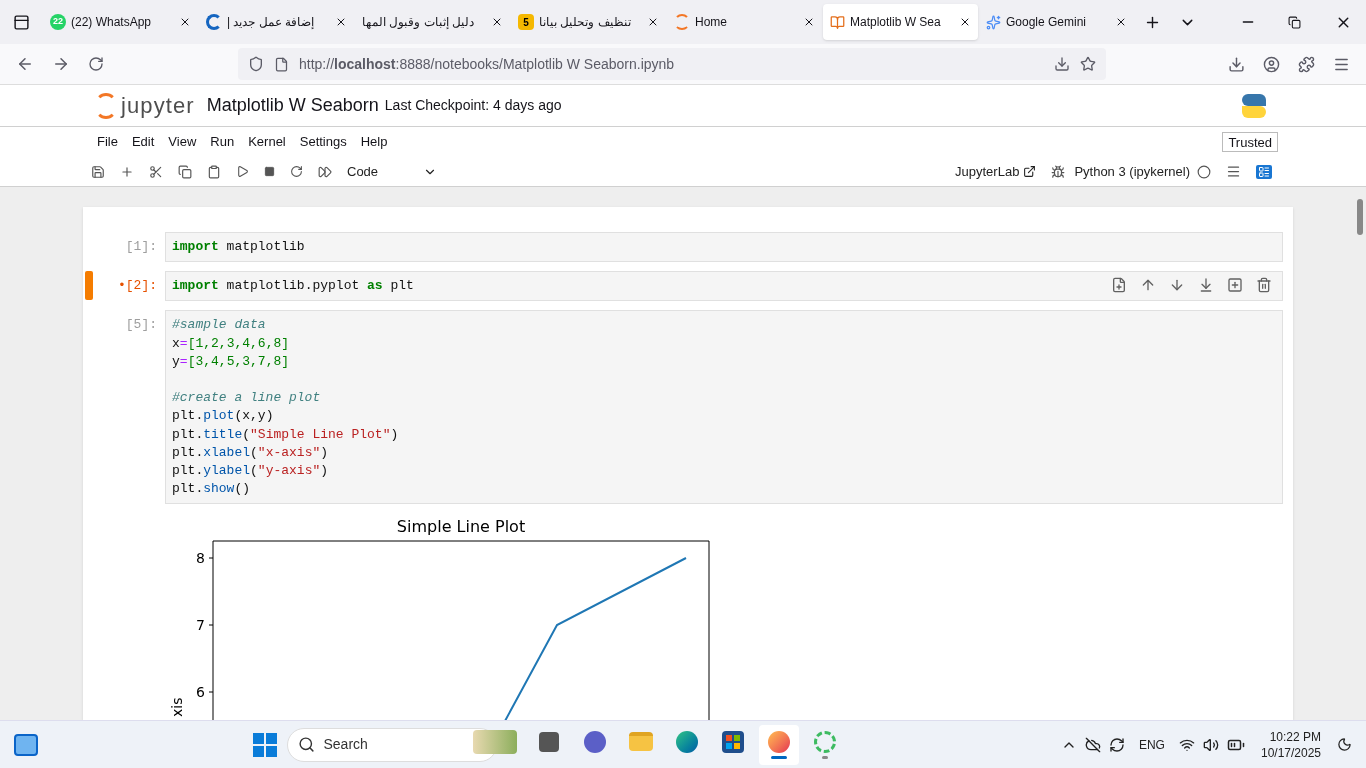  I want to click on plot-title: Simple Line Plot, so click(461, 527).